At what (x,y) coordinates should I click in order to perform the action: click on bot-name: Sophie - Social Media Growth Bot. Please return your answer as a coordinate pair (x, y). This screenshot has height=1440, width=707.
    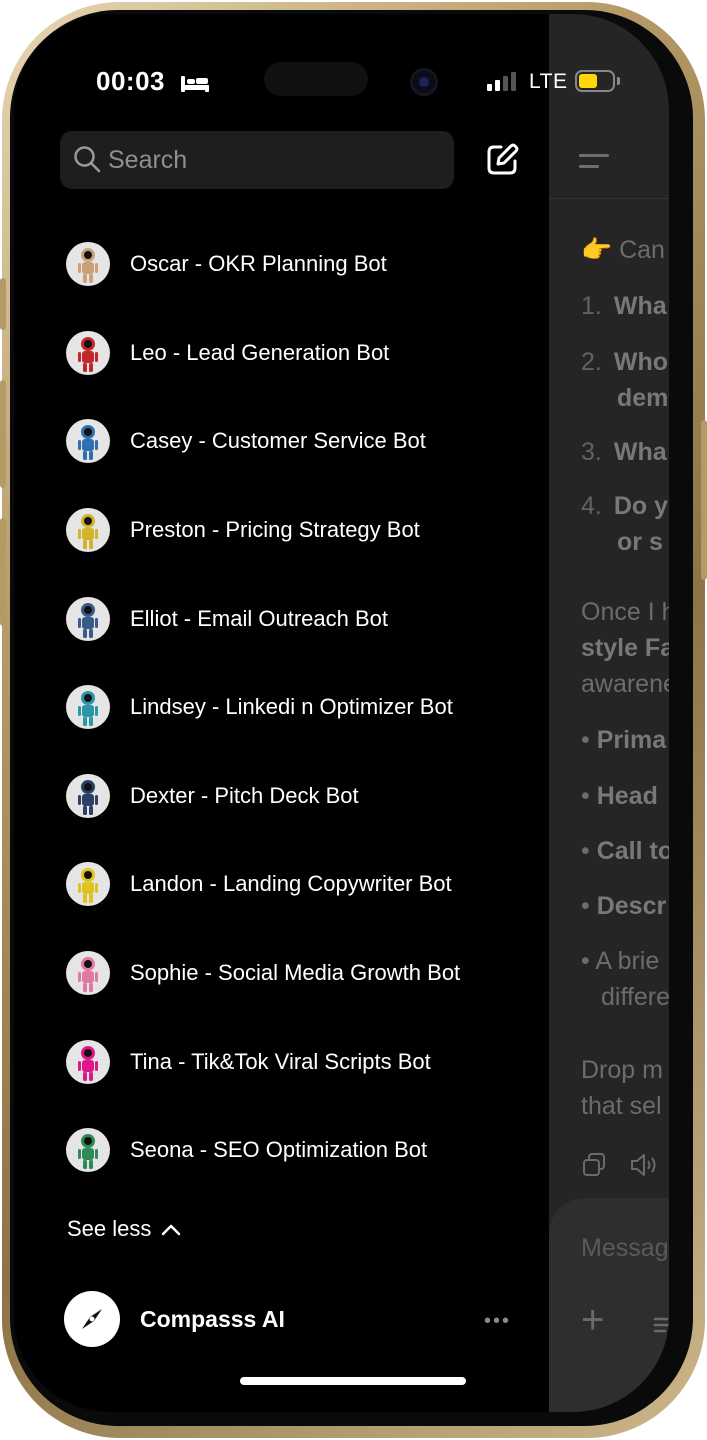
    Looking at the image, I should click on (295, 973).